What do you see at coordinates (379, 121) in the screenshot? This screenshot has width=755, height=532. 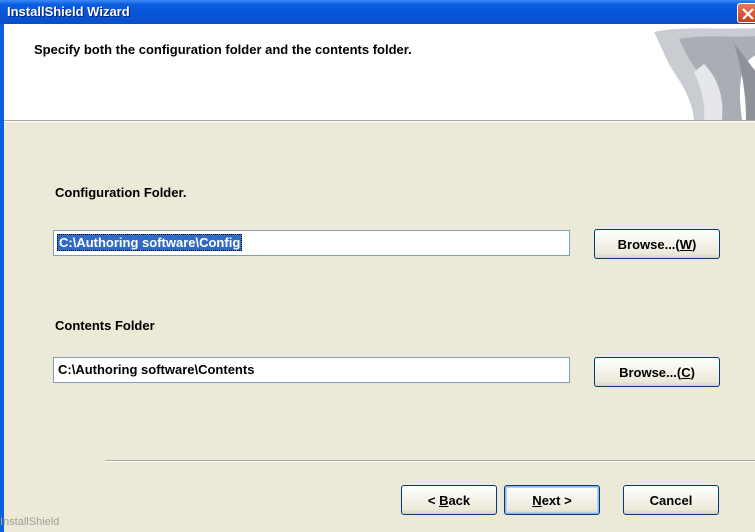 I see `header-divider` at bounding box center [379, 121].